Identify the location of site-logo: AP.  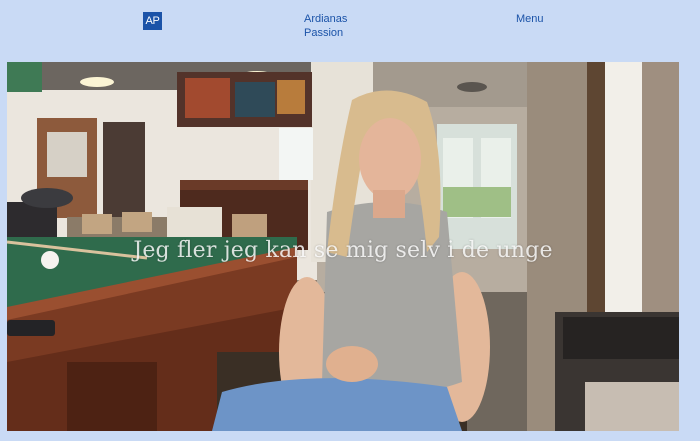
(152, 21).